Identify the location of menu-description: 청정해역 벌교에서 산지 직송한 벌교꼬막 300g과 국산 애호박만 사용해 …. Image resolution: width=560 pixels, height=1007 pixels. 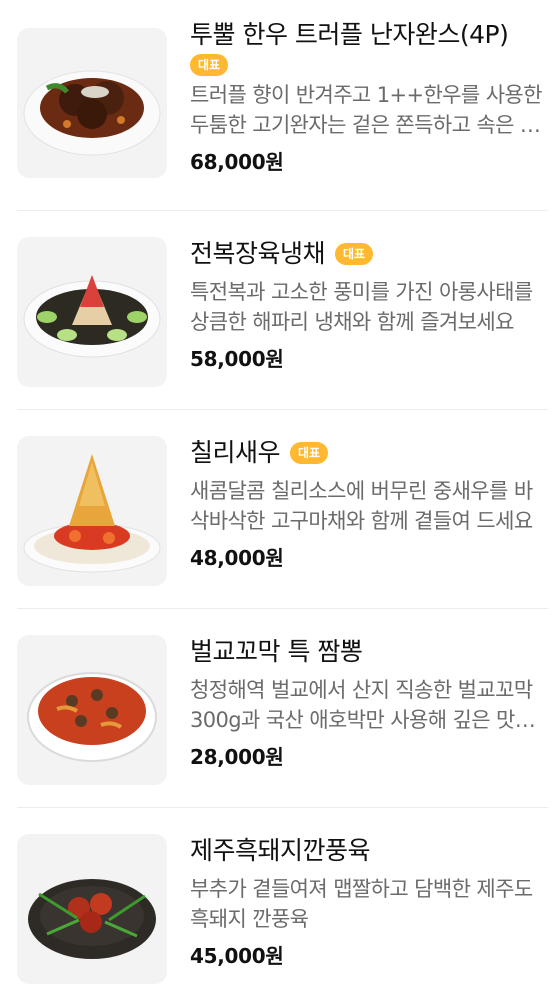
(362, 705).